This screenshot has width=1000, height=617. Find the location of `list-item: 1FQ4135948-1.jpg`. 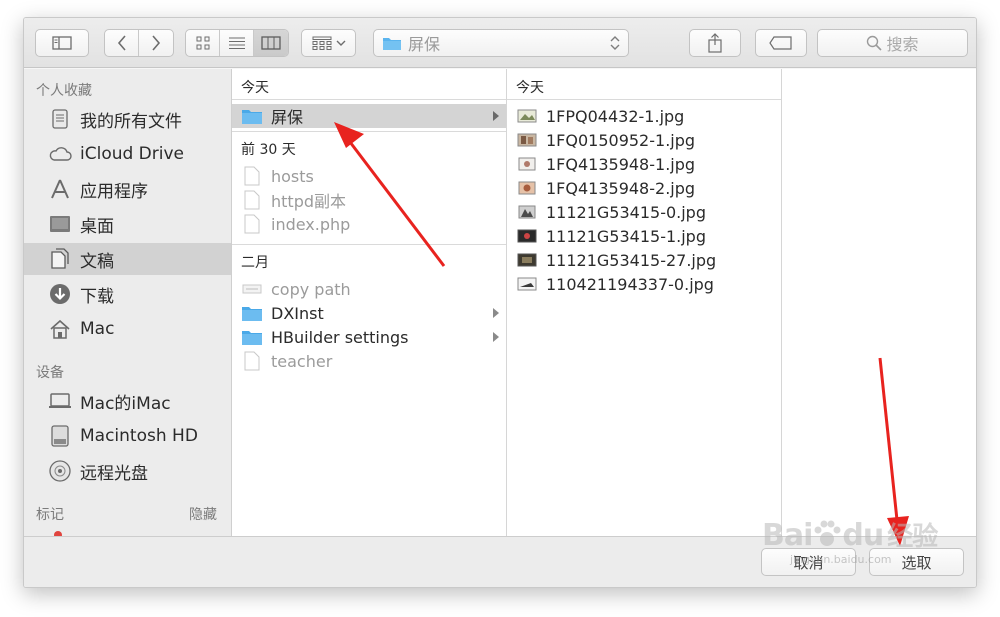

list-item: 1FQ4135948-1.jpg is located at coordinates (644, 164).